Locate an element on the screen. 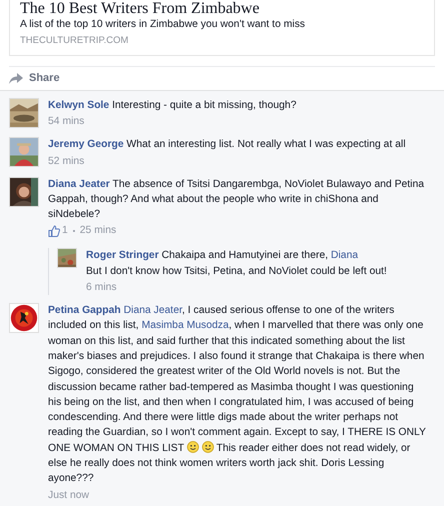  share-link: Share is located at coordinates (44, 78).